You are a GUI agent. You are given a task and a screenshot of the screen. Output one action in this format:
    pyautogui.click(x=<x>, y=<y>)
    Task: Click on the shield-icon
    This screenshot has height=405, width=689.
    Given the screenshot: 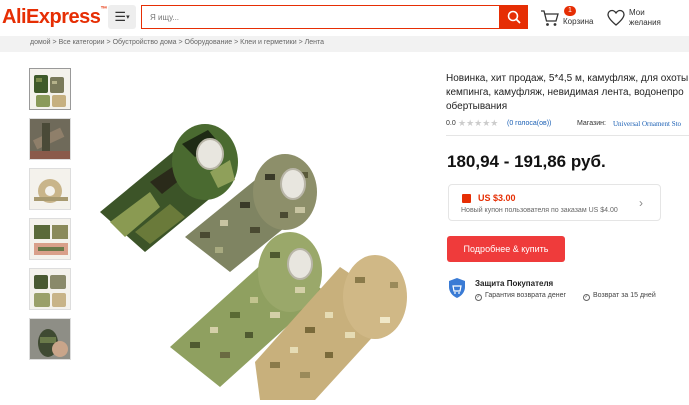 What is the action you would take?
    pyautogui.click(x=457, y=288)
    